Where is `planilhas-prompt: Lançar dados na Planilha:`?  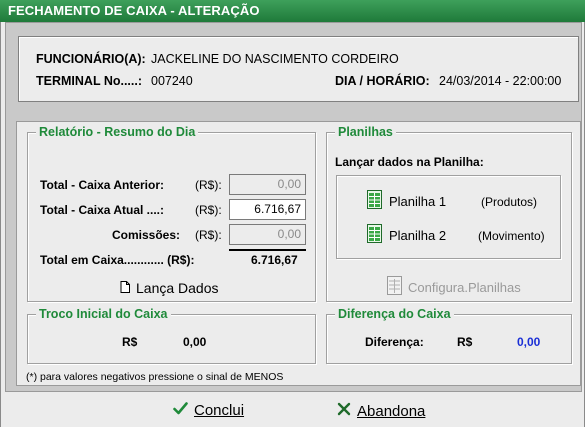 planilhas-prompt: Lançar dados na Planilha: is located at coordinates (409, 162).